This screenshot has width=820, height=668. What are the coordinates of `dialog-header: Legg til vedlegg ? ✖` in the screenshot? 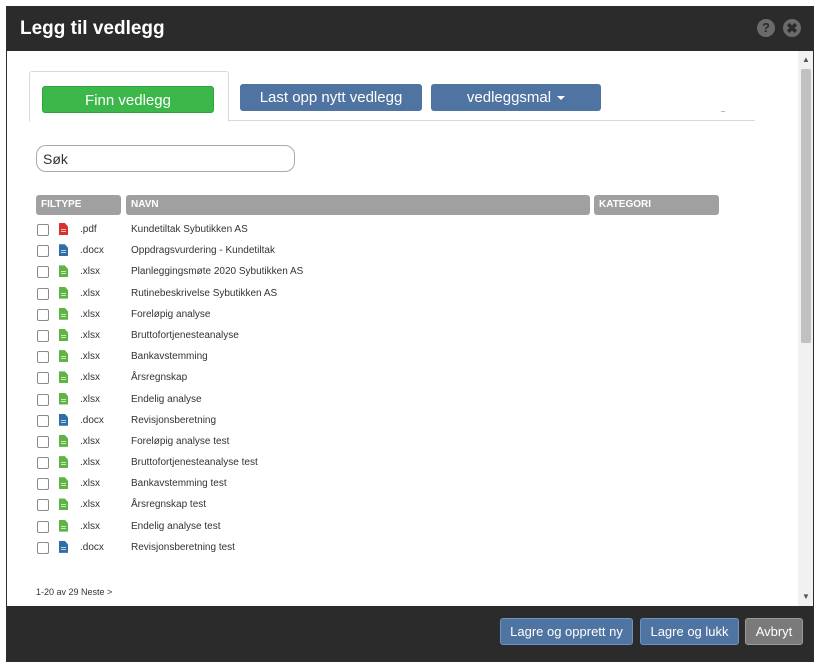 It's located at (410, 29).